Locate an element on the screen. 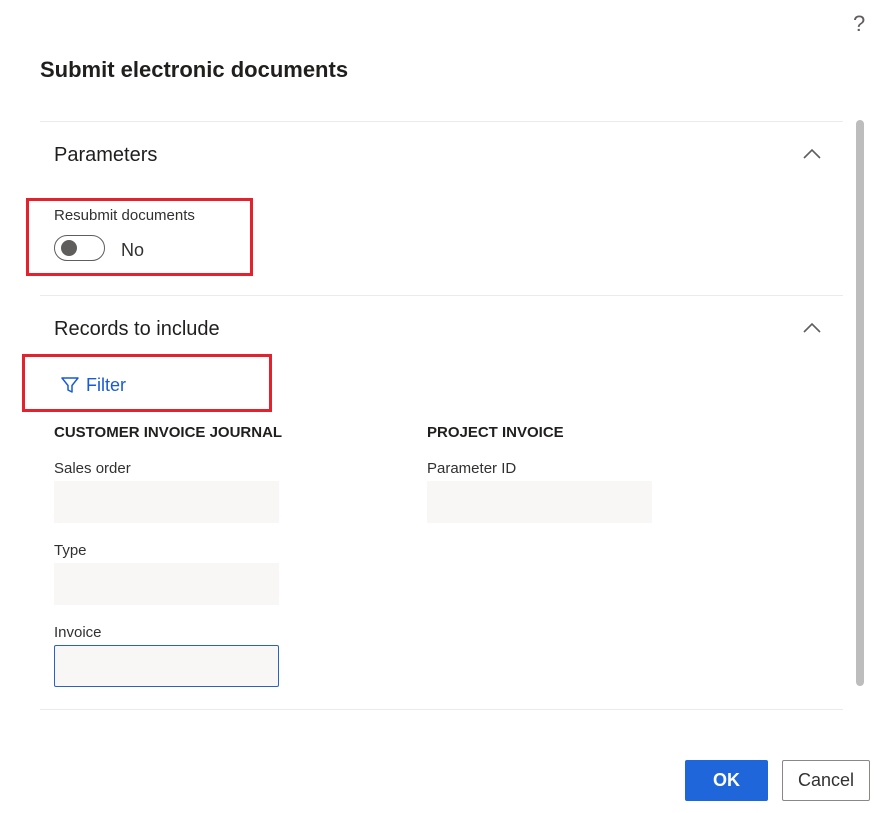 Image resolution: width=881 pixels, height=813 pixels. sales-order-input is located at coordinates (166, 502).